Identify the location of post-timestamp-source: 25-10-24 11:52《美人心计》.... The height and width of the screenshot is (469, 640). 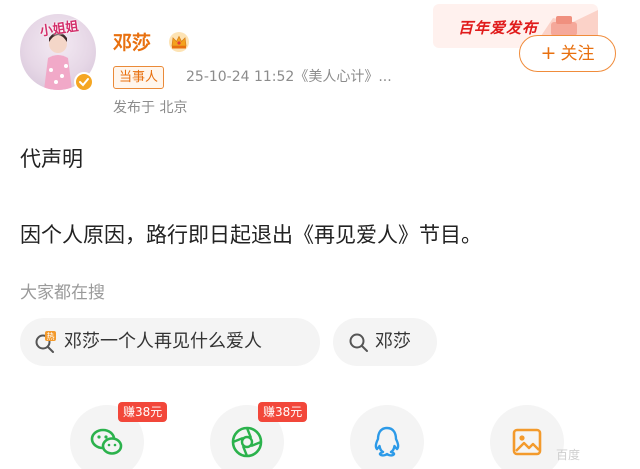
(289, 77).